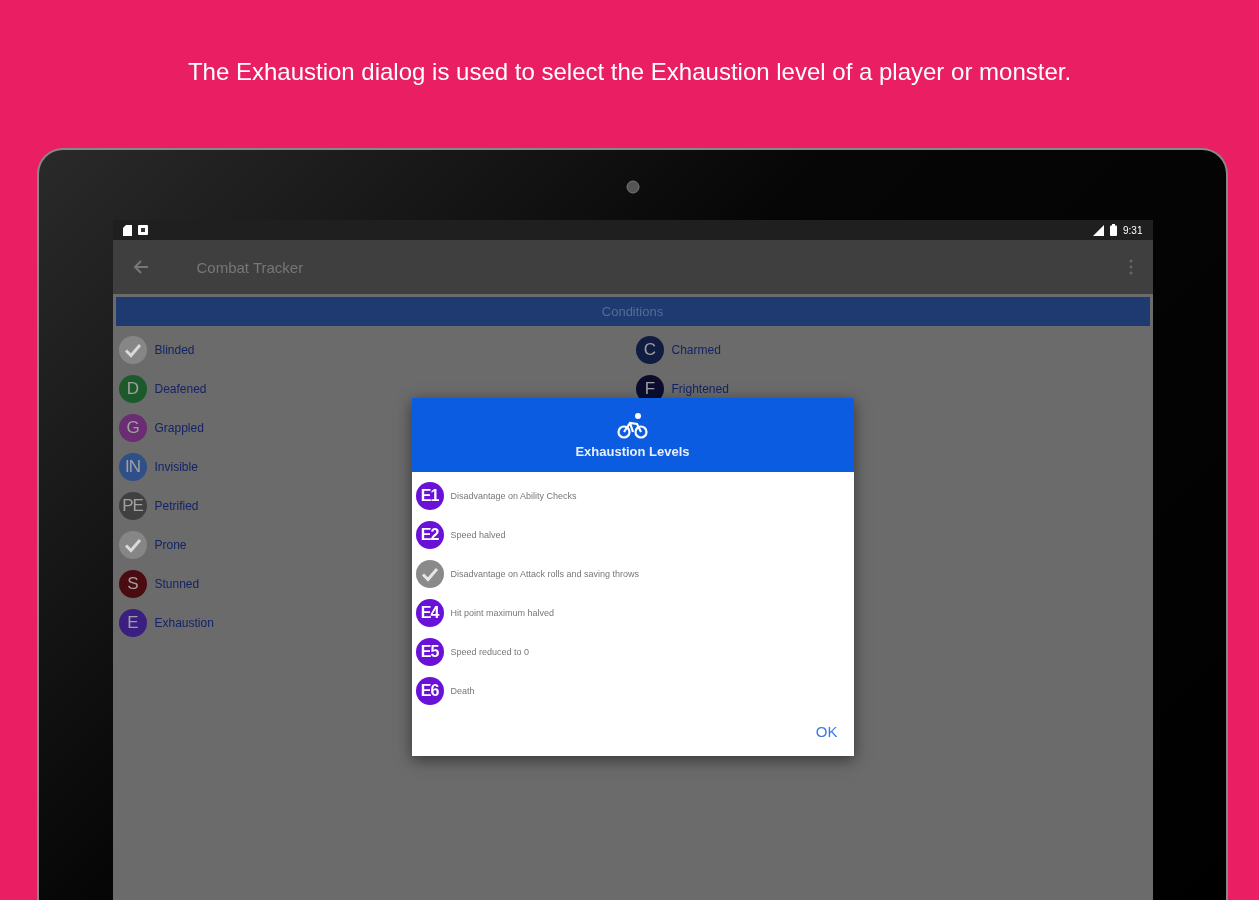  Describe the element at coordinates (649, 349) in the screenshot. I see `condition-badge: C` at that location.